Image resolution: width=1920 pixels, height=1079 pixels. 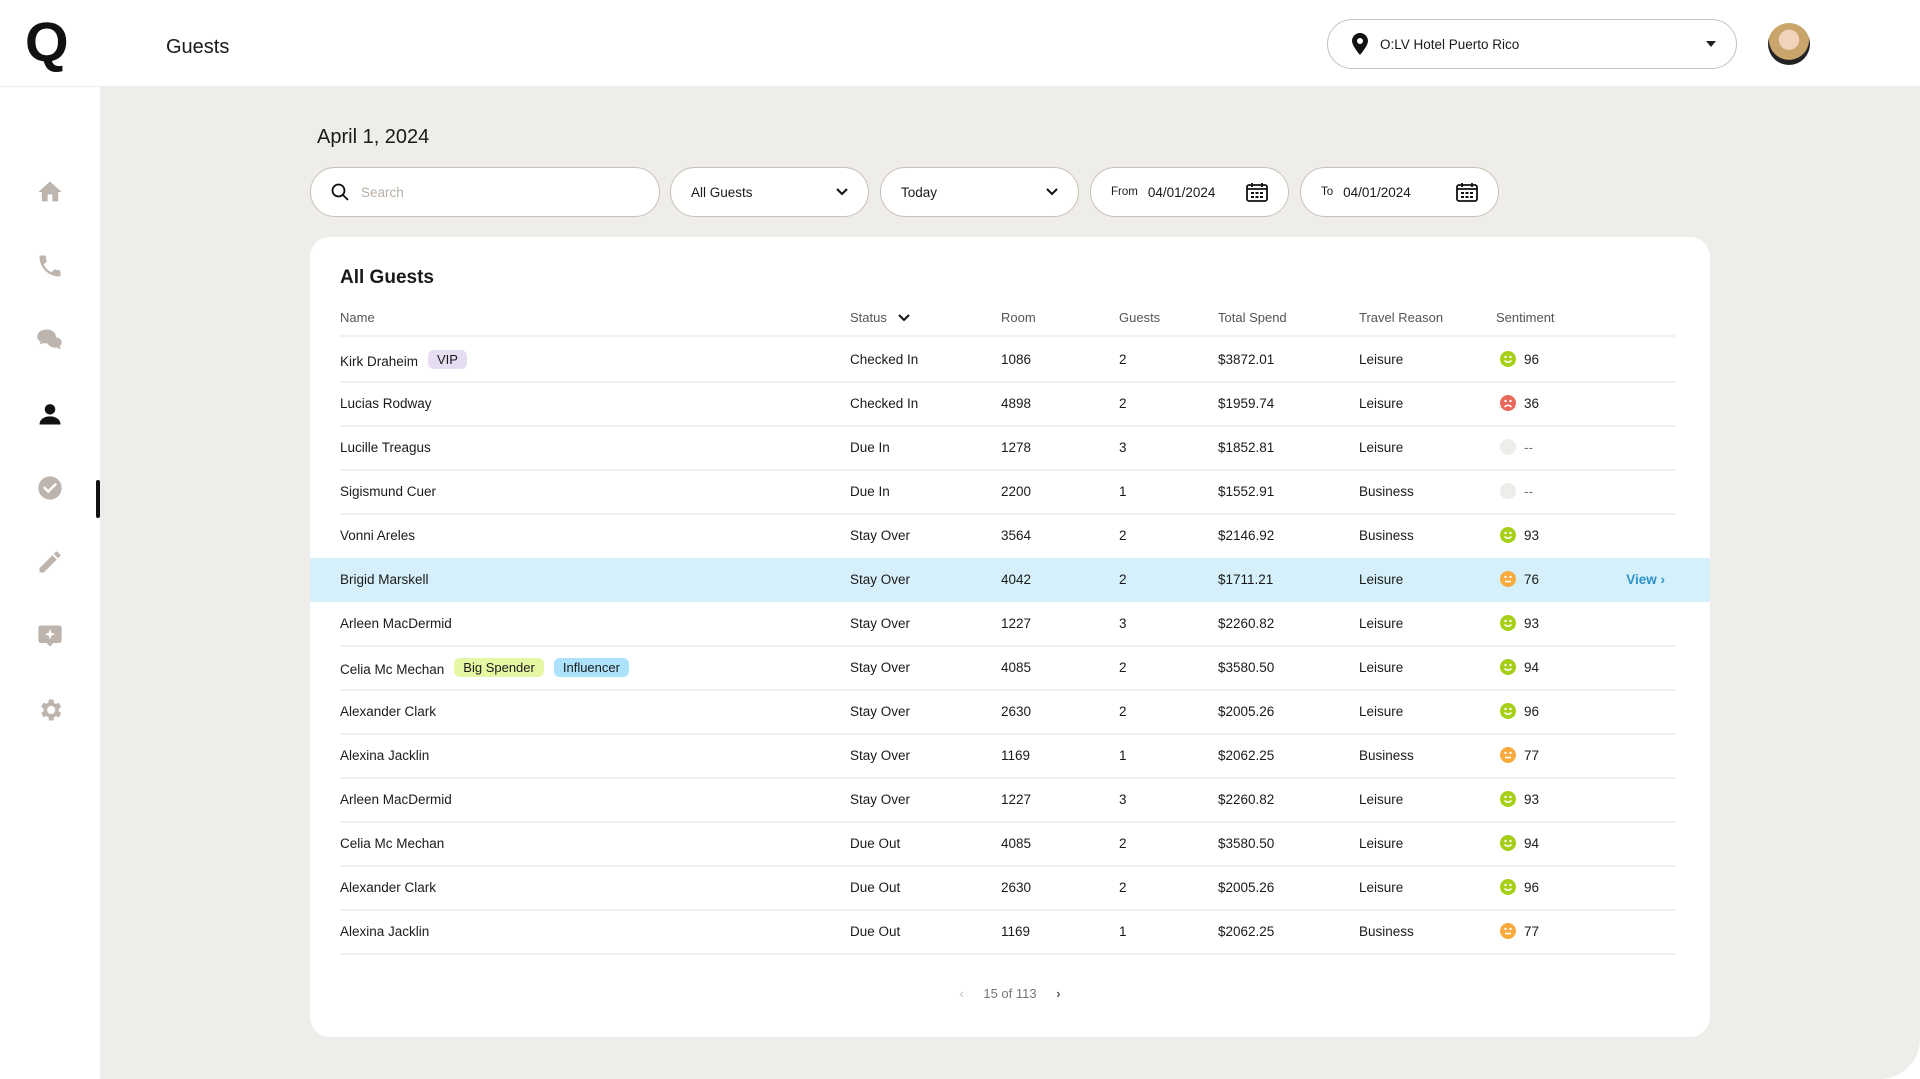 What do you see at coordinates (50, 710) in the screenshot?
I see `settings-gear-icon` at bounding box center [50, 710].